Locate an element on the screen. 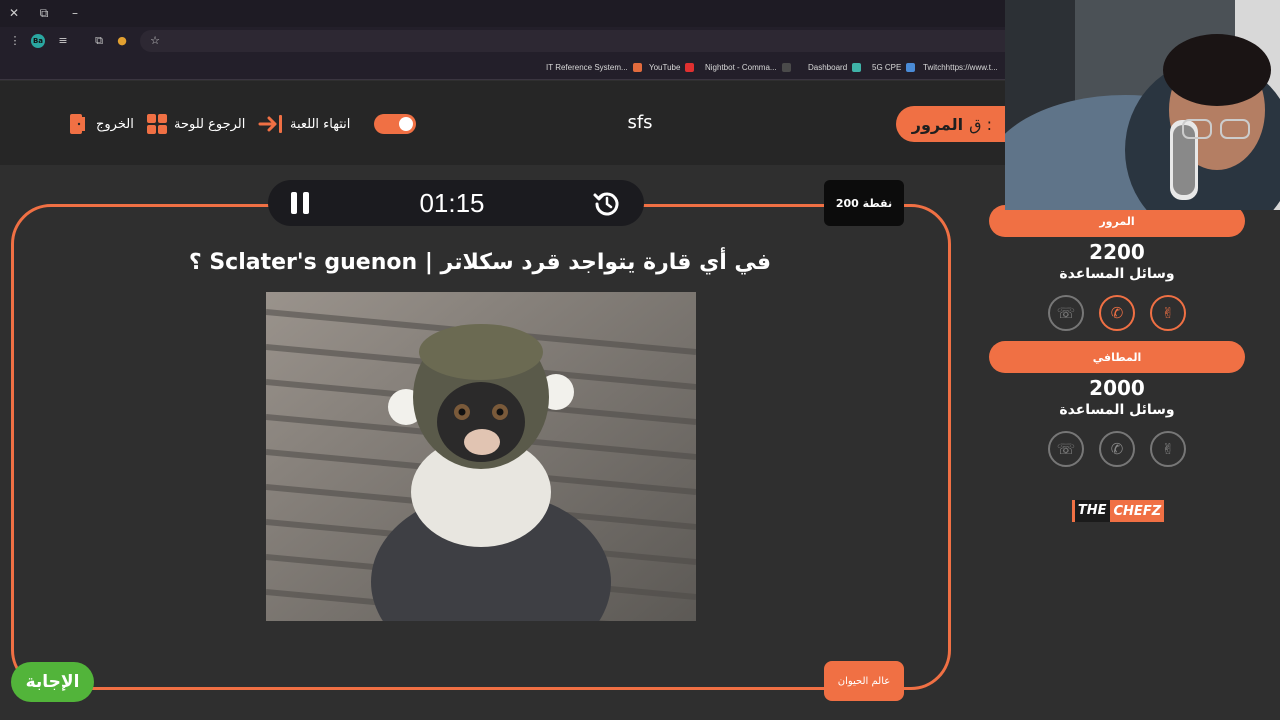 Image resolution: width=1280 pixels, height=720 pixels. back-to-board-button: الرجوع للوحة is located at coordinates (195, 124).